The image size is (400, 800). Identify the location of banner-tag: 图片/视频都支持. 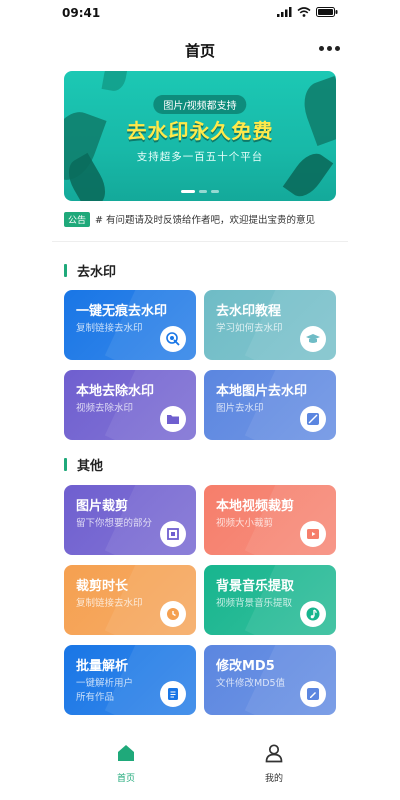
(200, 104).